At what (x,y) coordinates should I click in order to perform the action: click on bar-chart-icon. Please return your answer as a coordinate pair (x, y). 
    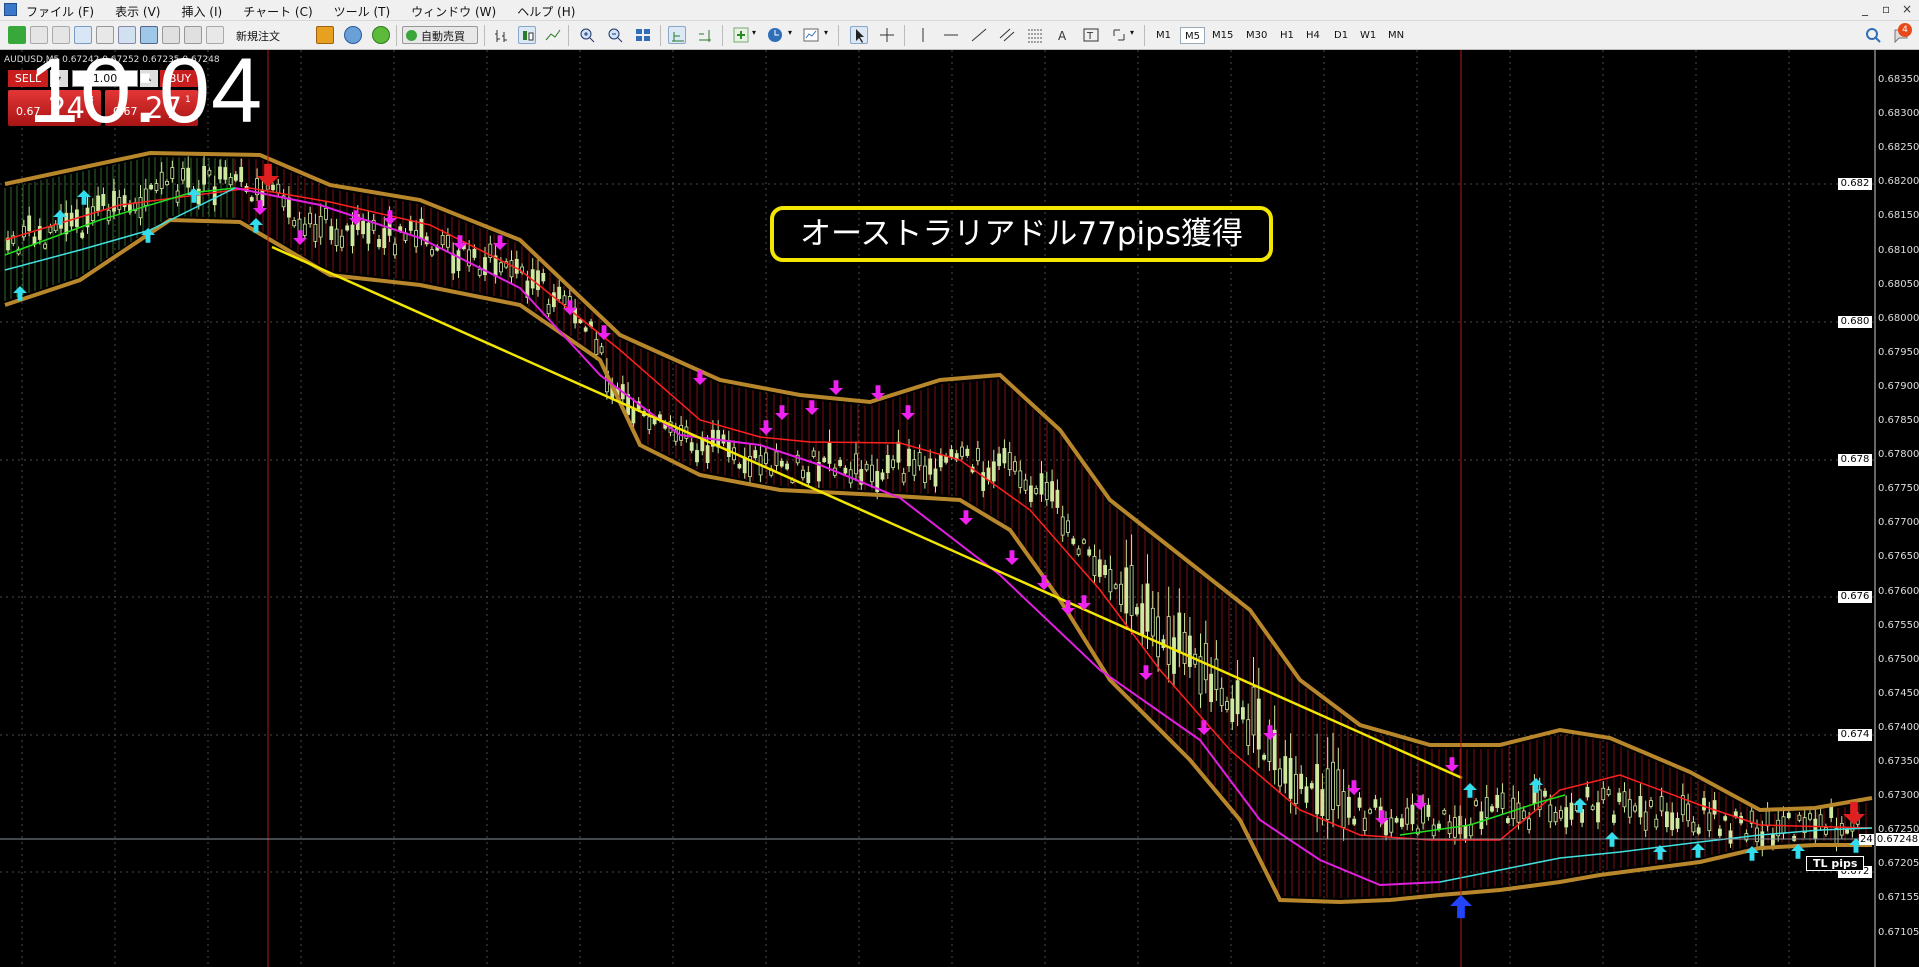
    Looking at the image, I should click on (501, 35).